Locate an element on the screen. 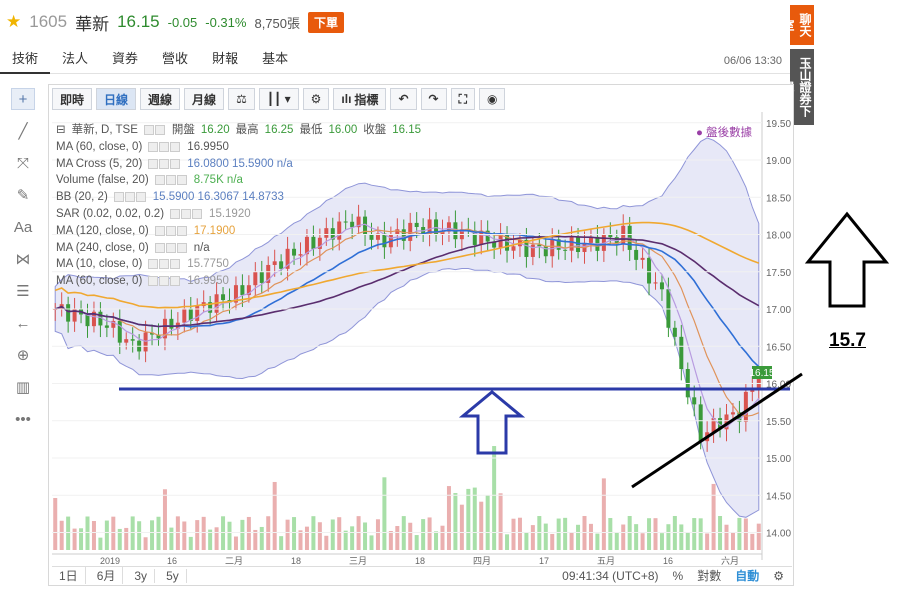  legend-line: SAR (0.02, 0.02, 0.2) 15.1920 is located at coordinates (238, 214).